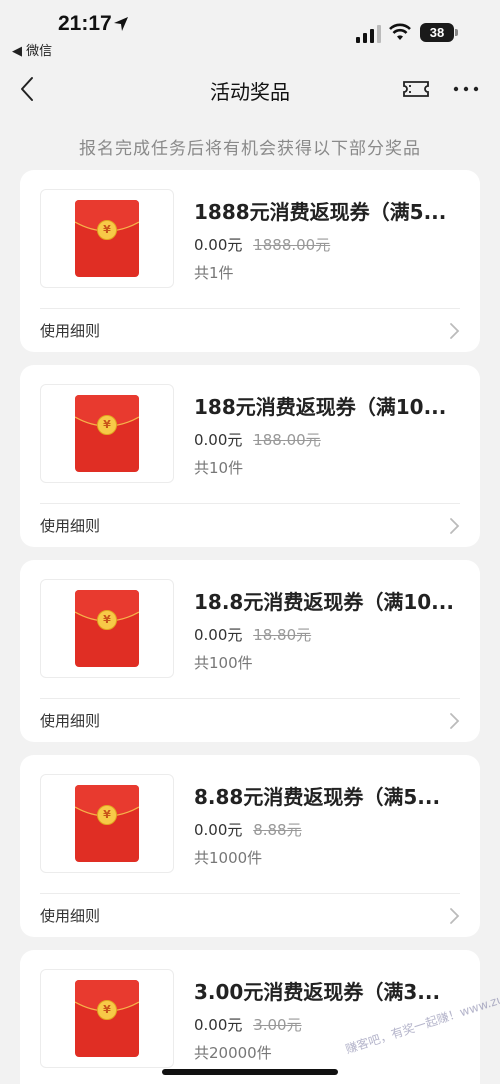 This screenshot has height=1084, width=500. What do you see at coordinates (250, 149) in the screenshot?
I see `prize-hint-text: 报名完成任务后将有机会获得以下部分奖品` at bounding box center [250, 149].